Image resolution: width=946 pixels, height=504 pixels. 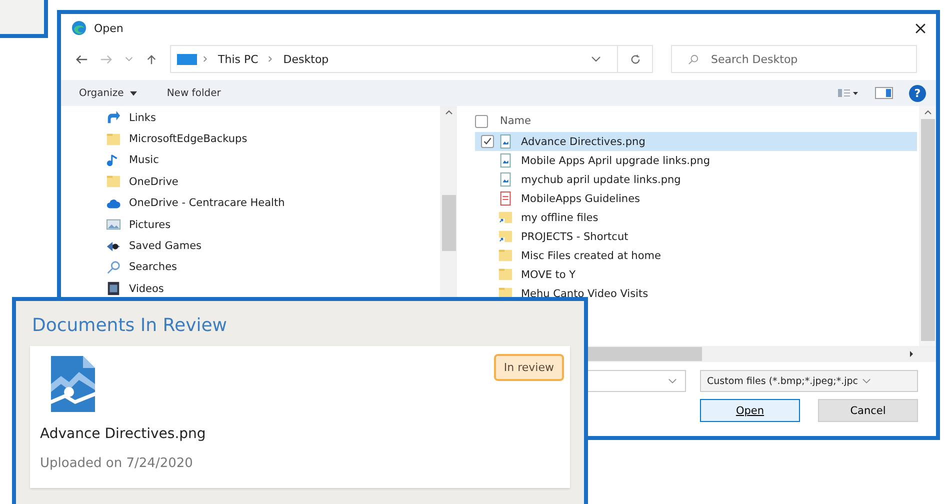 What do you see at coordinates (809, 381) in the screenshot?
I see `file-type-dropdown: Custom files (*.bmp;*.jpeg;*.jpc` at bounding box center [809, 381].